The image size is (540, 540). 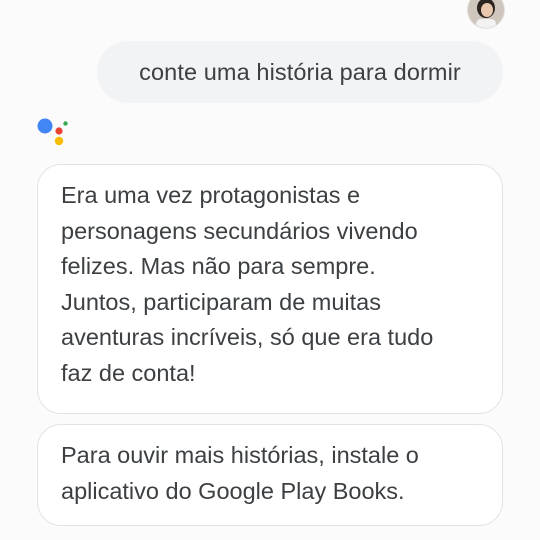 I want to click on assistant-dot-blue, so click(x=45, y=126).